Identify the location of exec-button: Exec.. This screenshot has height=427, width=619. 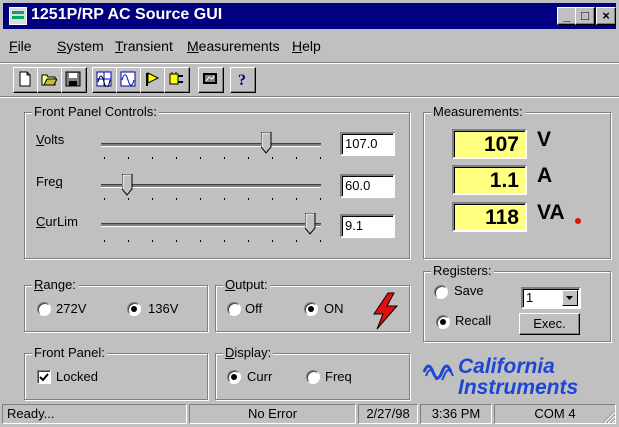
(549, 324).